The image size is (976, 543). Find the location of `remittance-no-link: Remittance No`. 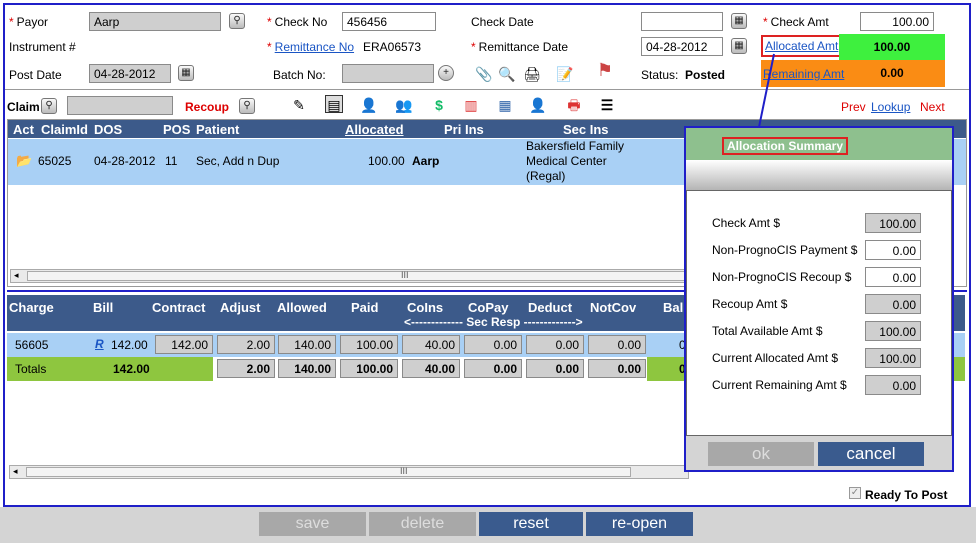

remittance-no-link: Remittance No is located at coordinates (314, 47).